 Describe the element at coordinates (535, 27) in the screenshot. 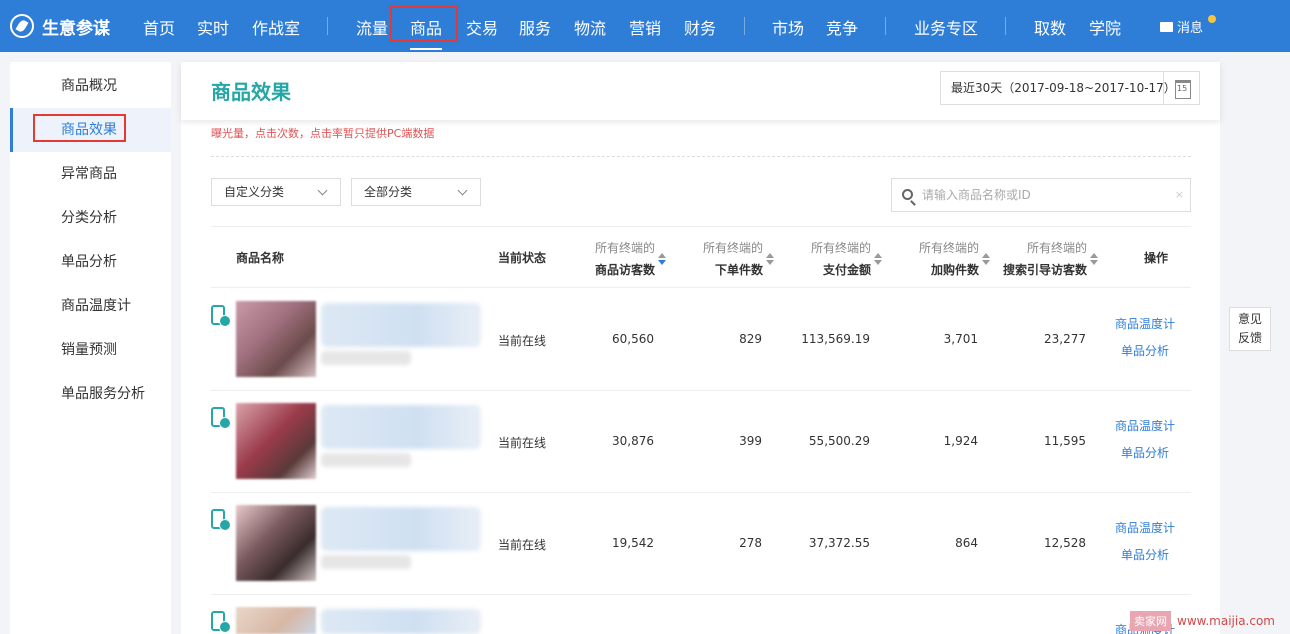

I see `nav-item-service: 服务` at that location.